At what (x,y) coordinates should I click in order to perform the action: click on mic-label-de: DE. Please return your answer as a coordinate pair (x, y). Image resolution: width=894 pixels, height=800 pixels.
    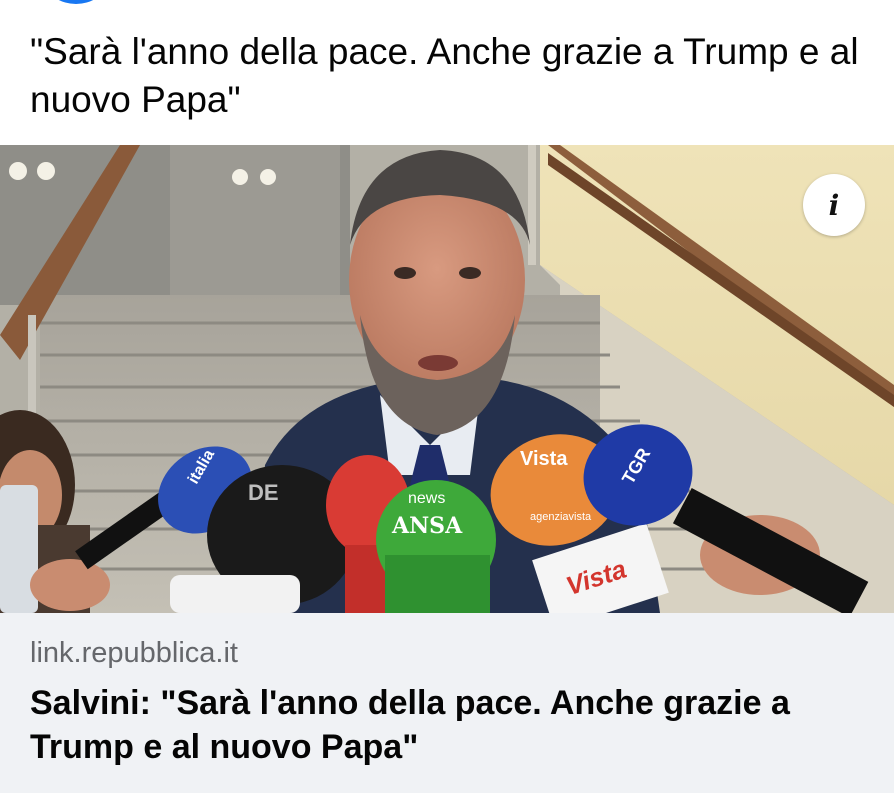
    Looking at the image, I should click on (263, 492).